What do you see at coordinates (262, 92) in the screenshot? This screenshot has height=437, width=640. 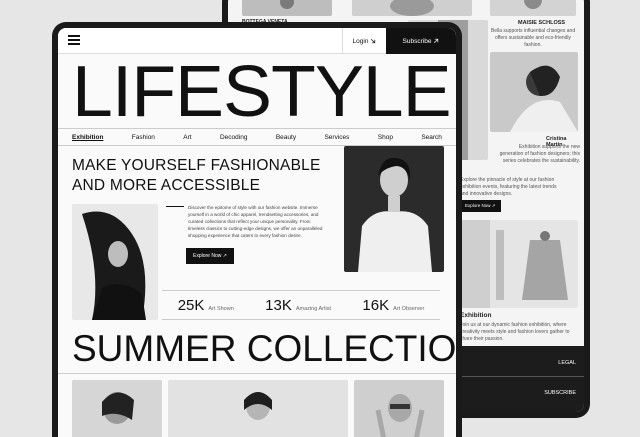 I see `hero-title: LIFESTYLE` at bounding box center [262, 92].